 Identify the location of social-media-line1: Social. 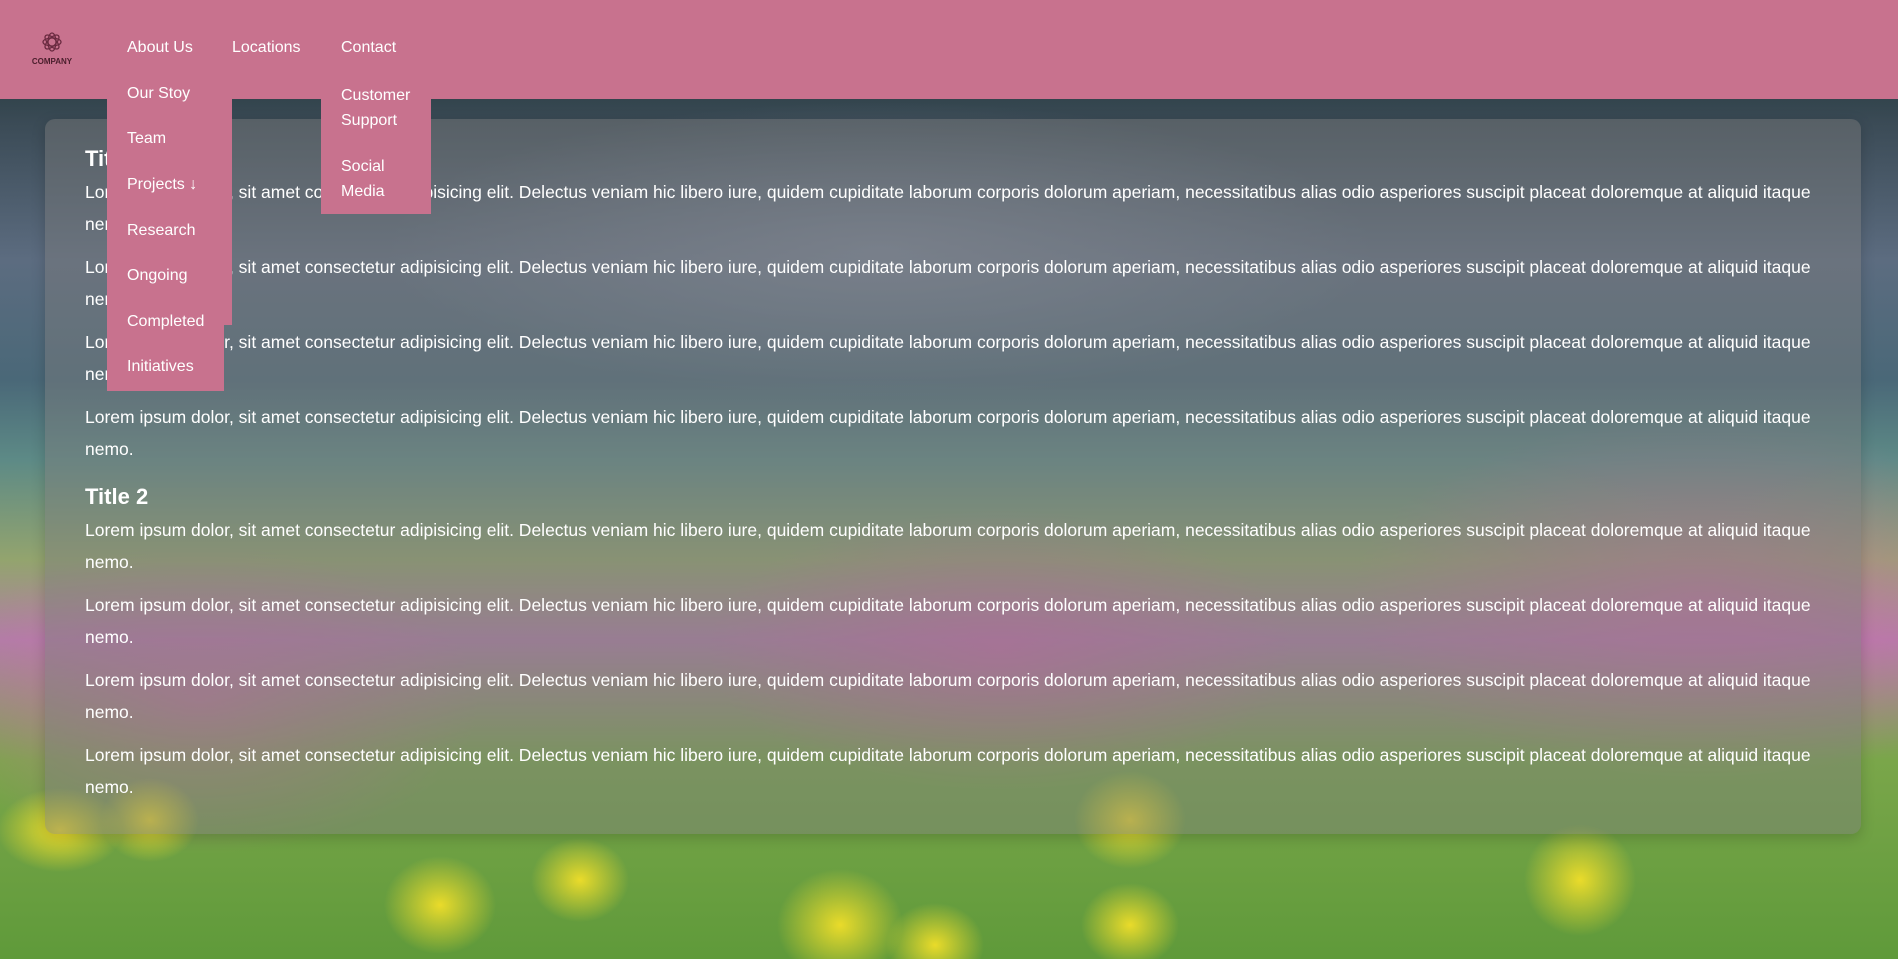
(363, 166).